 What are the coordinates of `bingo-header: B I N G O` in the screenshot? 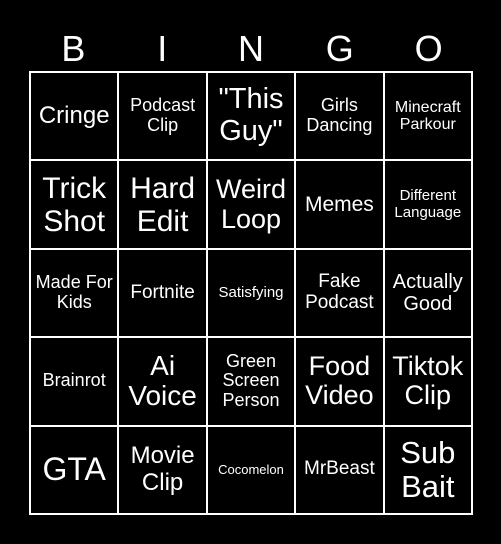 It's located at (251, 49).